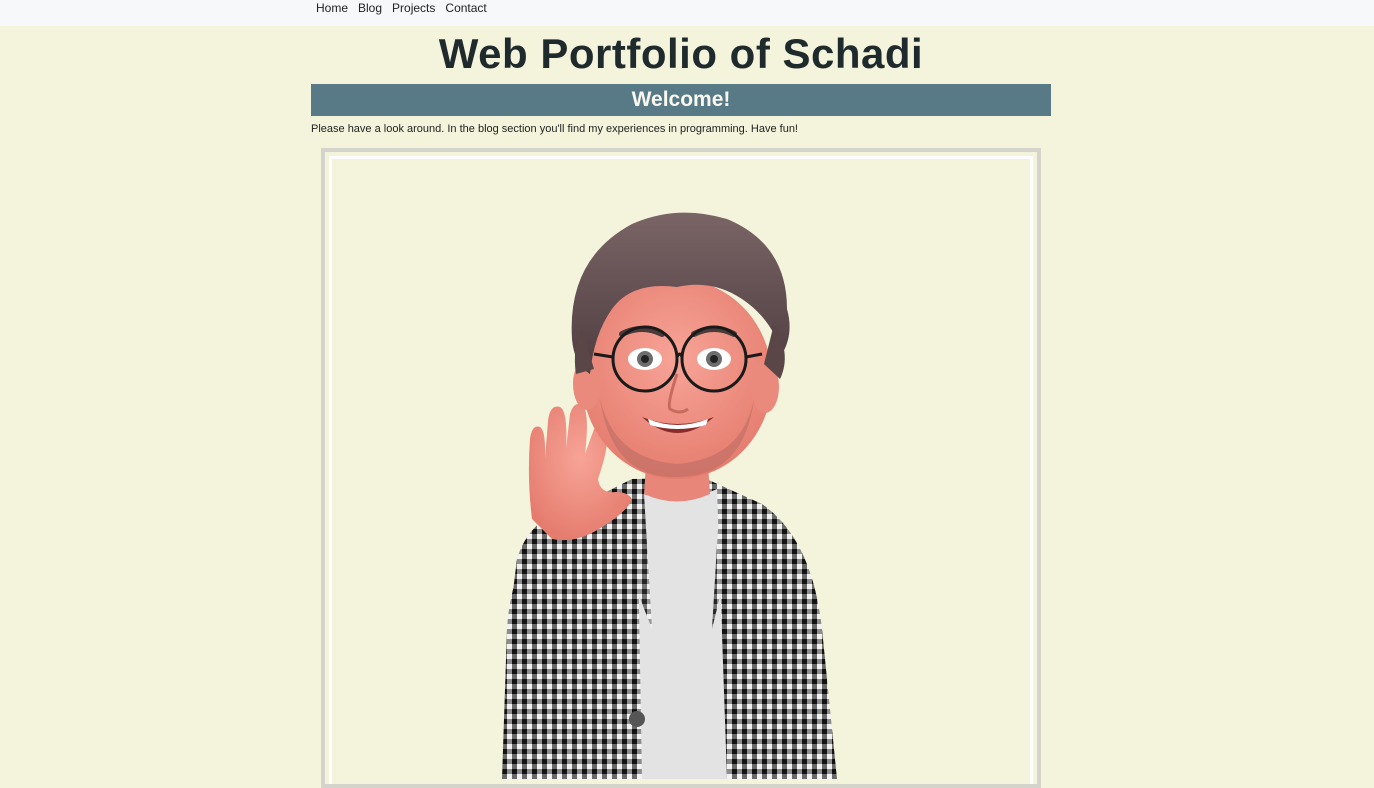 The height and width of the screenshot is (788, 1374). I want to click on nav-link-home: Home, so click(332, 8).